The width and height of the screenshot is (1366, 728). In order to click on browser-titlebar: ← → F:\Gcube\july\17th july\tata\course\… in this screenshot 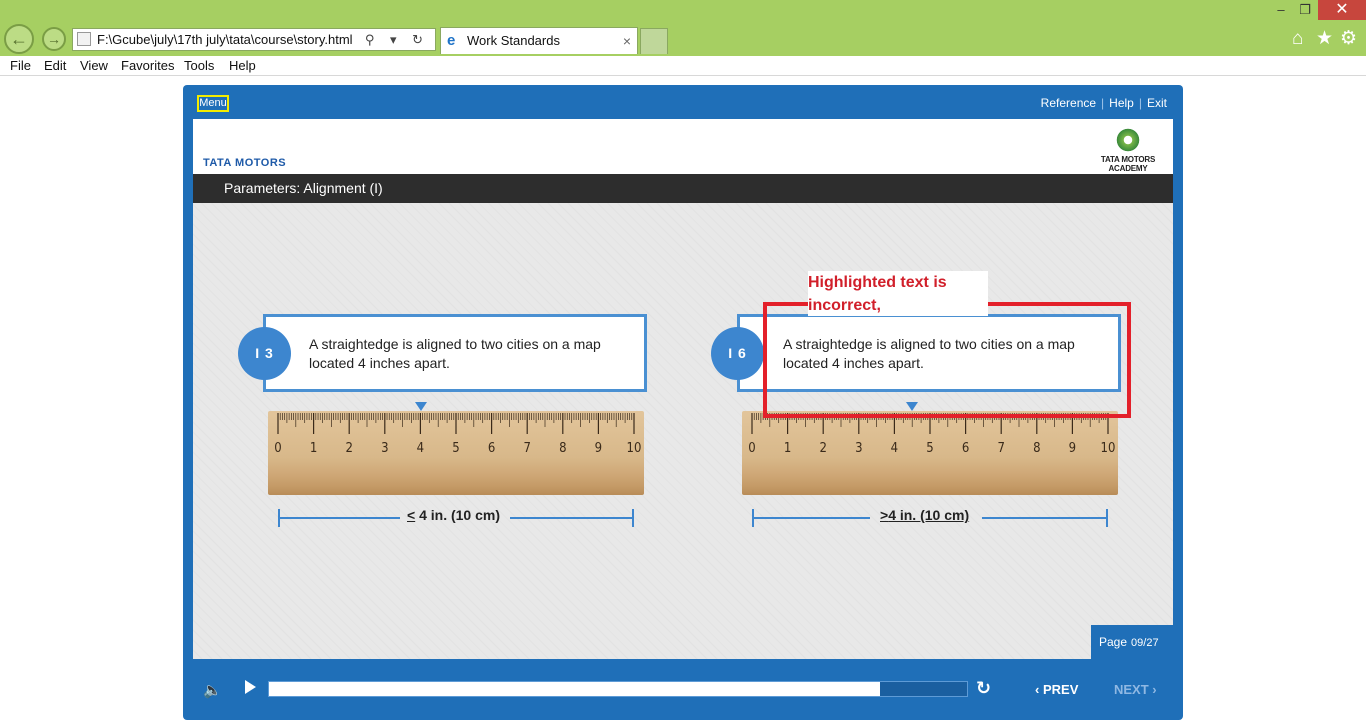, I will do `click(683, 28)`.